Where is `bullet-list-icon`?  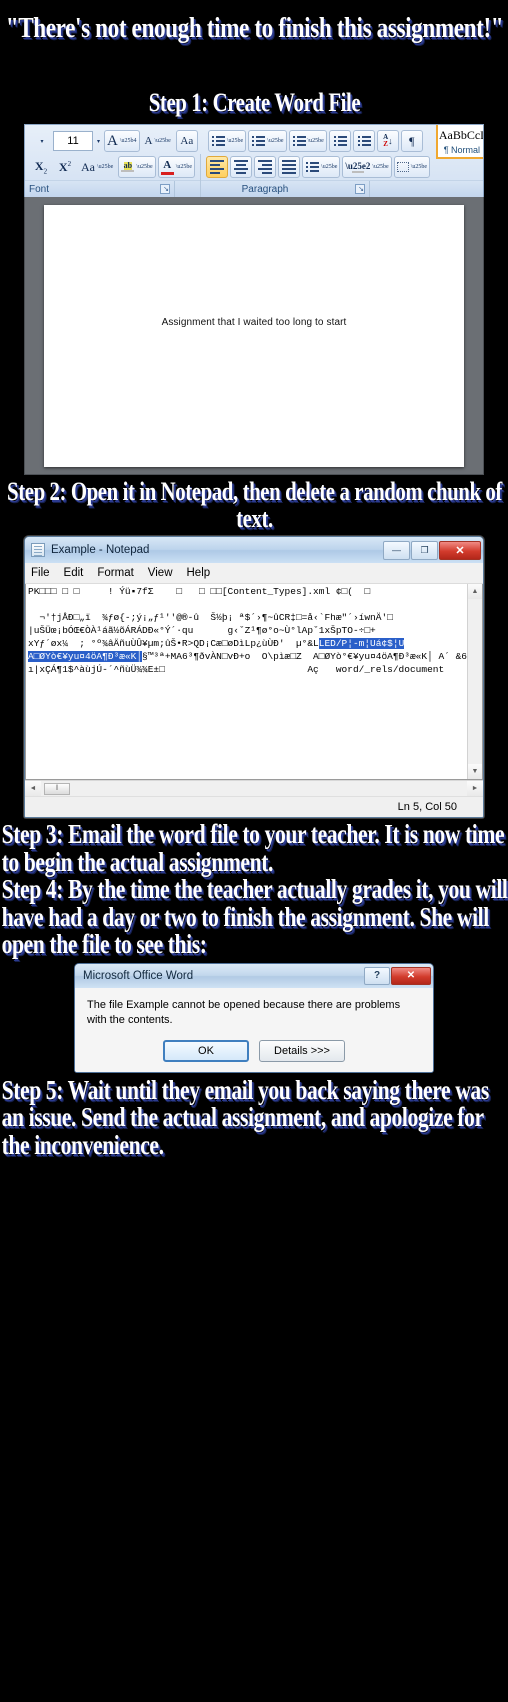 bullet-list-icon is located at coordinates (218, 141).